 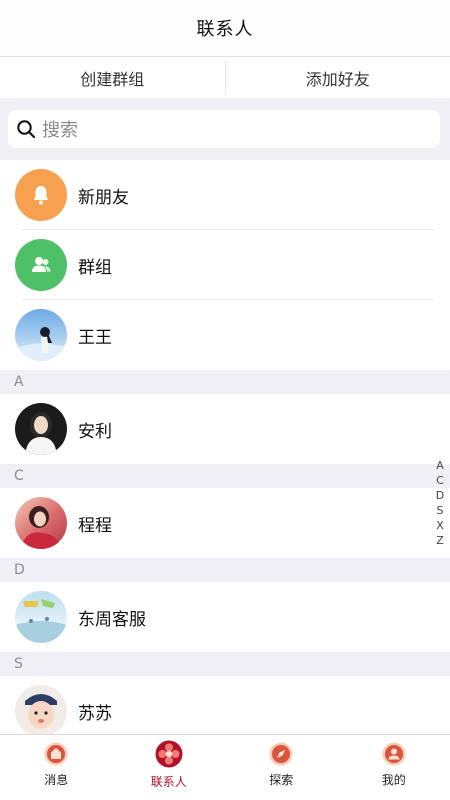 I want to click on tab-label: 消息, so click(x=56, y=780).